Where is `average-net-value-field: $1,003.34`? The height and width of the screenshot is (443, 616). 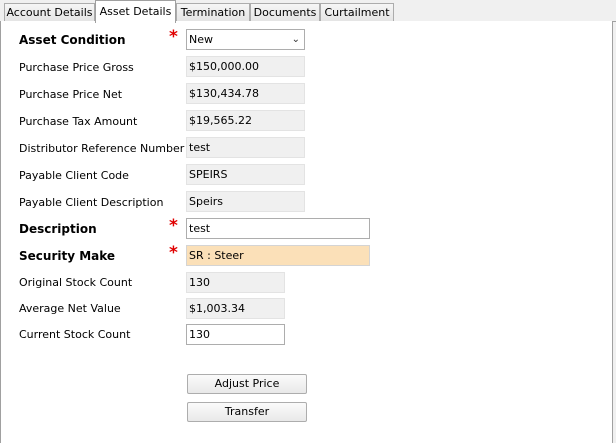
average-net-value-field: $1,003.34 is located at coordinates (235, 308).